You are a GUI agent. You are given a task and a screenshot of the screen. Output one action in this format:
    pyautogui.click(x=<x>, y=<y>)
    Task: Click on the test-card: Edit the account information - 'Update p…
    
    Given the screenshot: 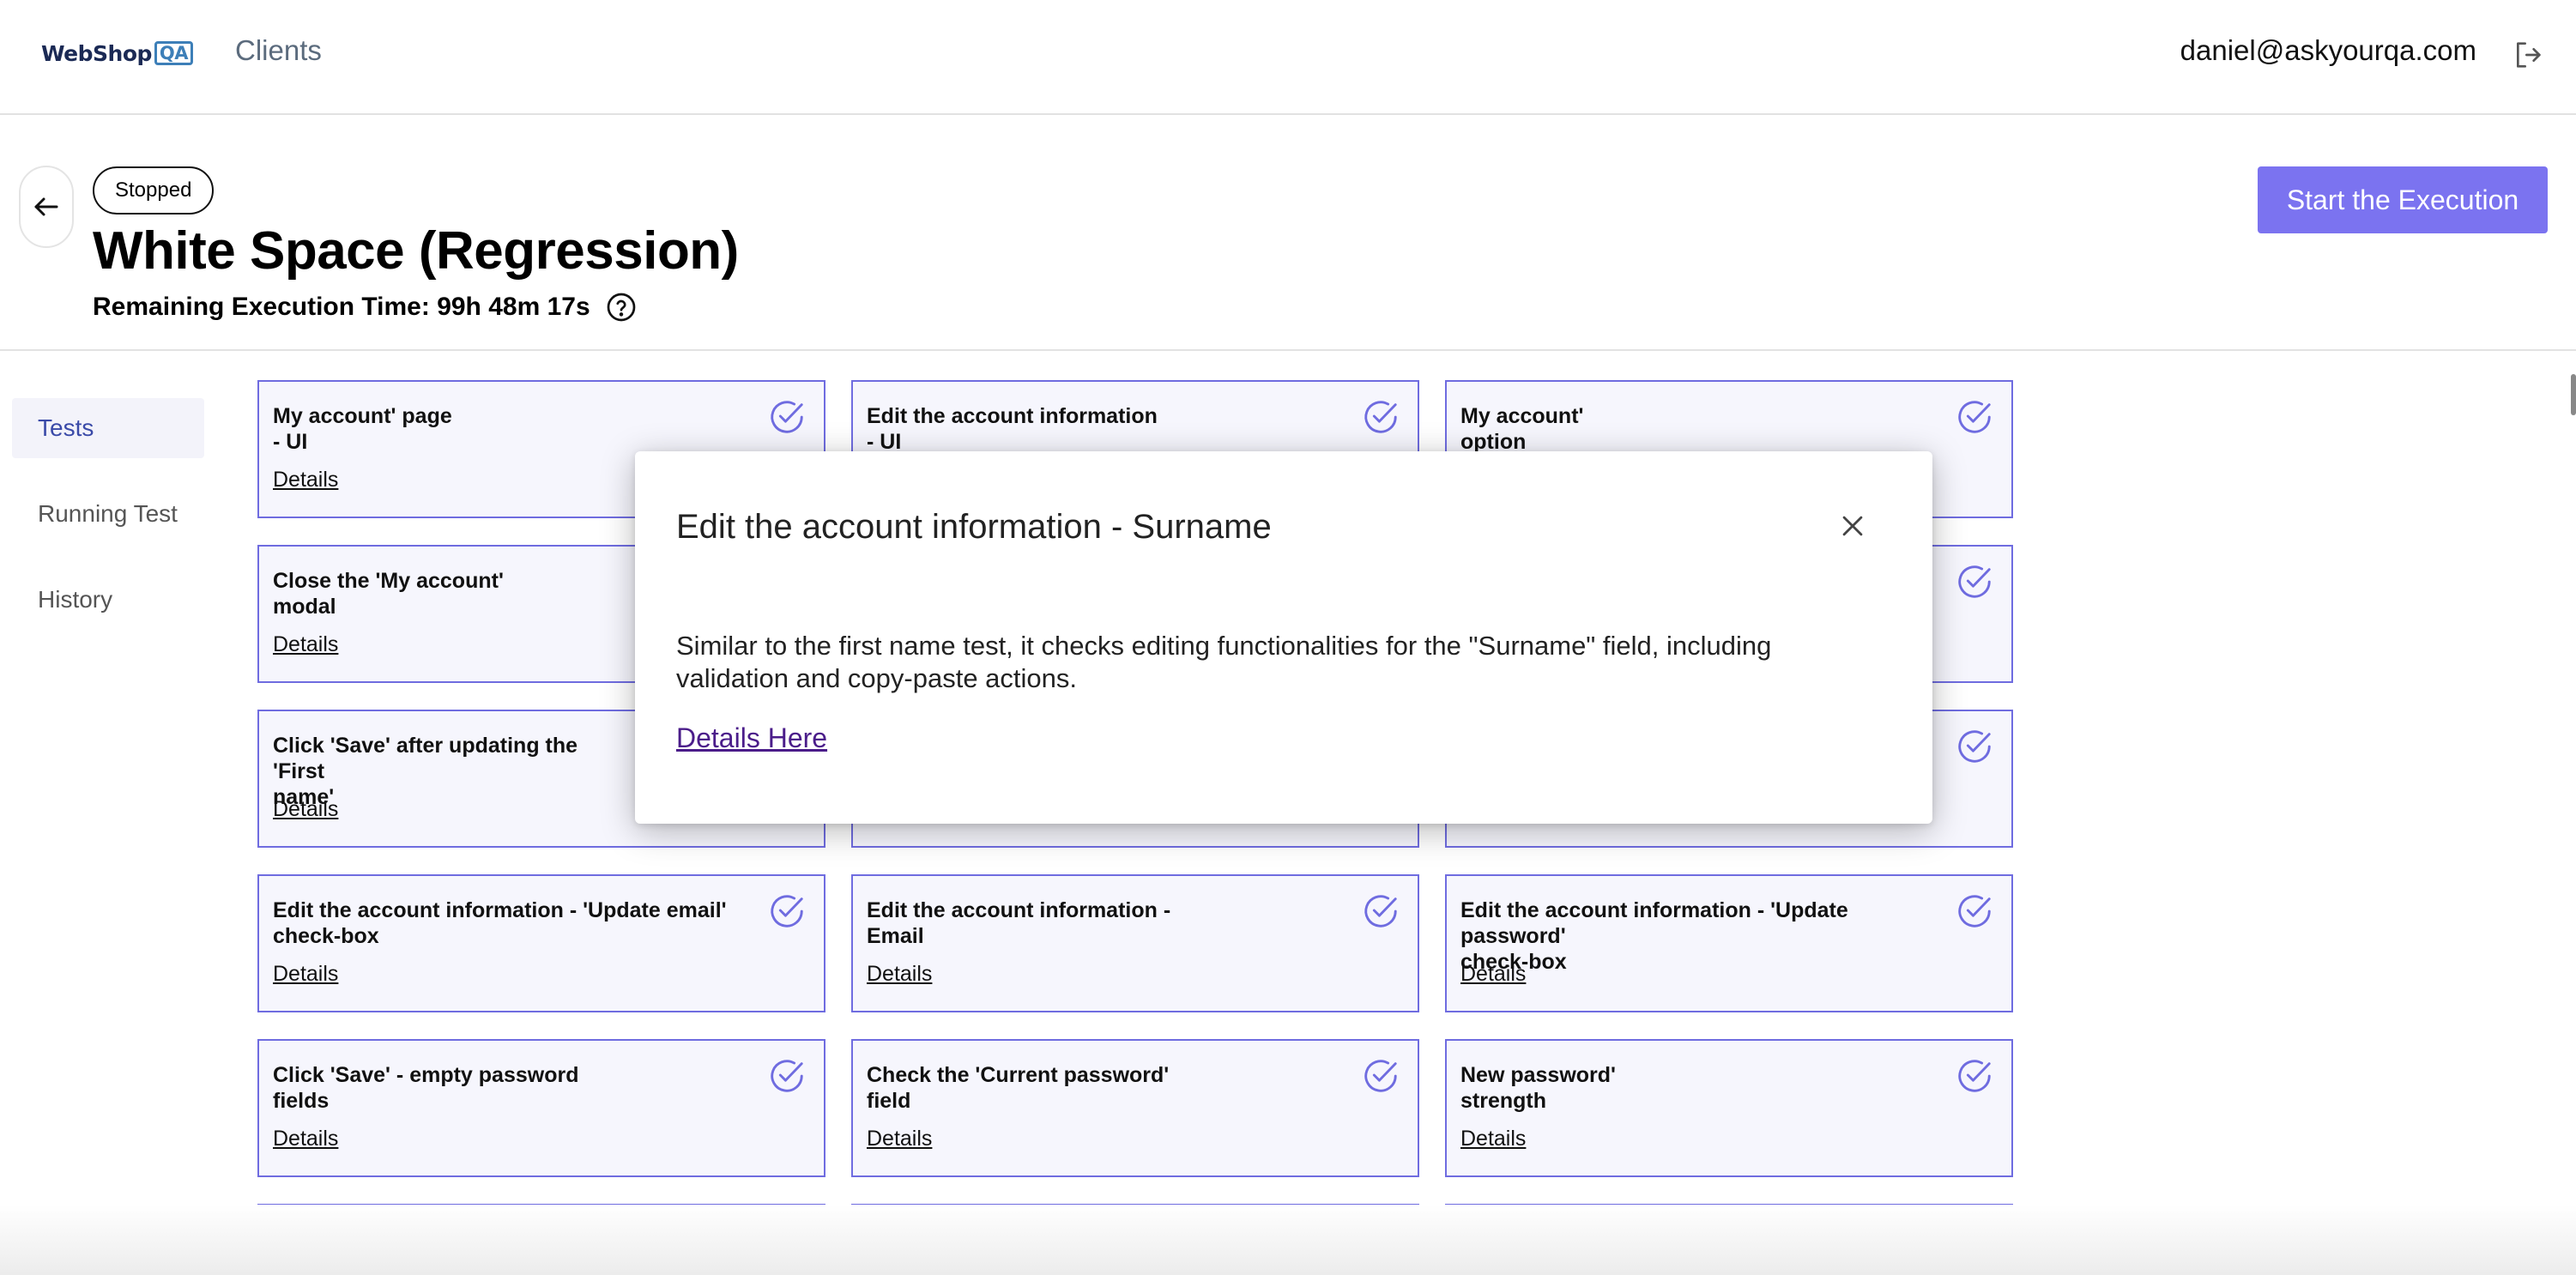 What is the action you would take?
    pyautogui.click(x=1729, y=943)
    